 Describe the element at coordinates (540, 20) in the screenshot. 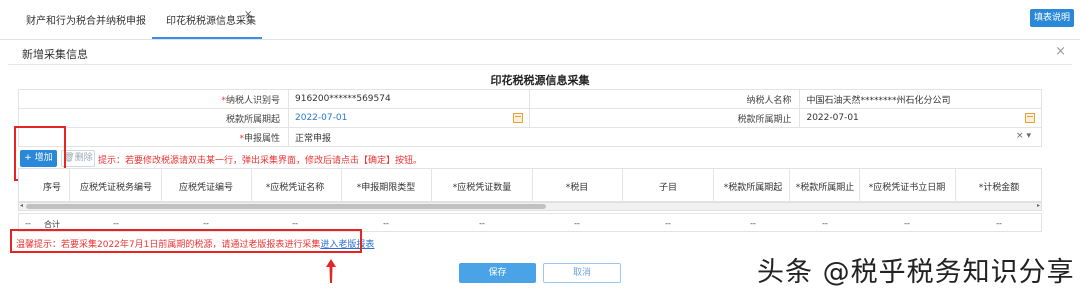

I see `tab-bar: 财产和行为税合并纳税申报 印花税税源信息采集 × 填表说明` at that location.